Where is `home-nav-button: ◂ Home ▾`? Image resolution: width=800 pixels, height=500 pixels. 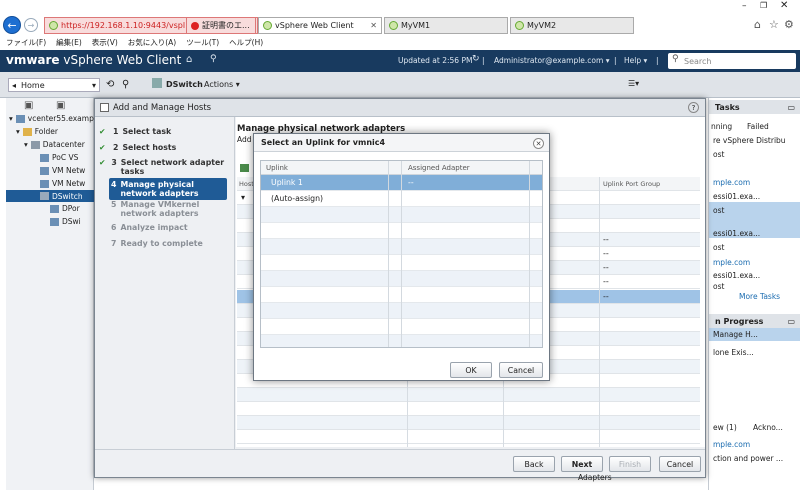
home-nav-button: ◂ Home ▾ is located at coordinates (54, 85).